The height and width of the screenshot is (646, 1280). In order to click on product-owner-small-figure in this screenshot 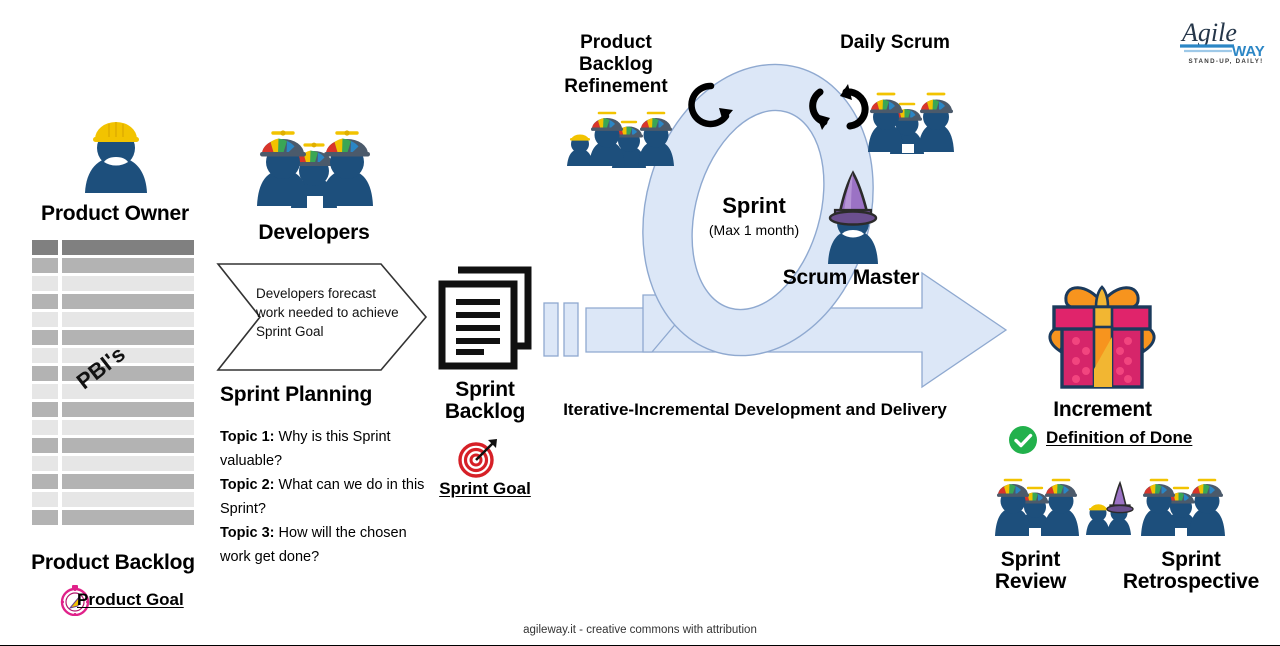, I will do `click(580, 150)`.